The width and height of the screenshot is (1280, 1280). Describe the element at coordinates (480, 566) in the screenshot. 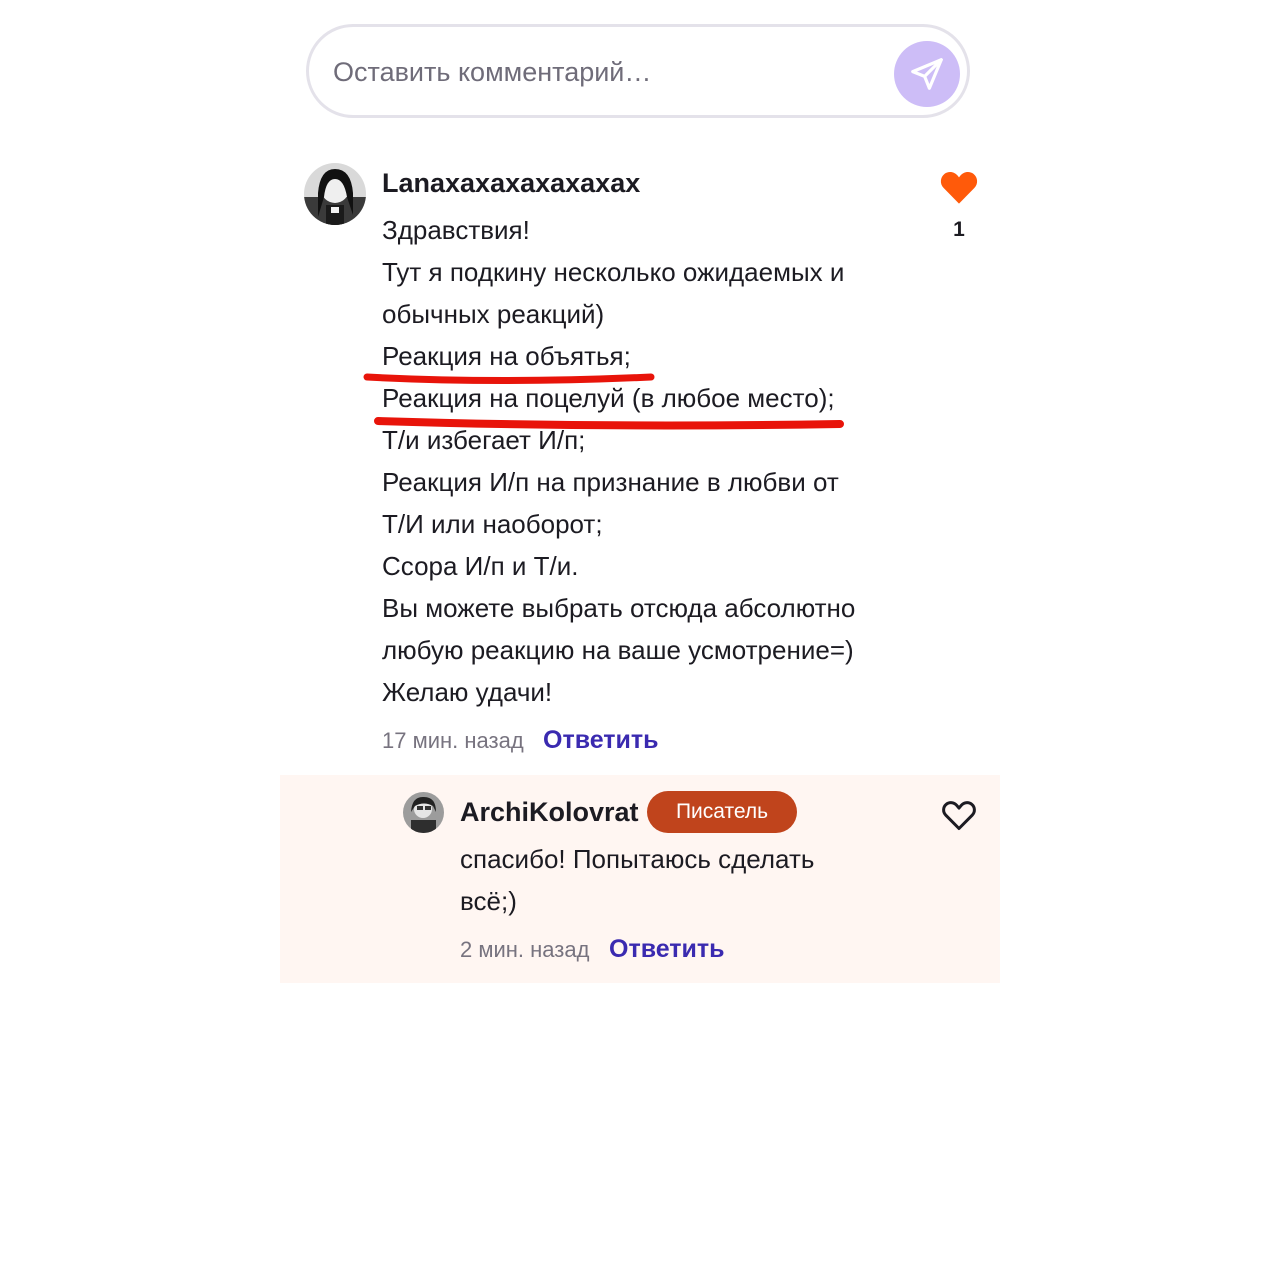

I see `comment-line: Ссора И/п и Т/и.` at that location.